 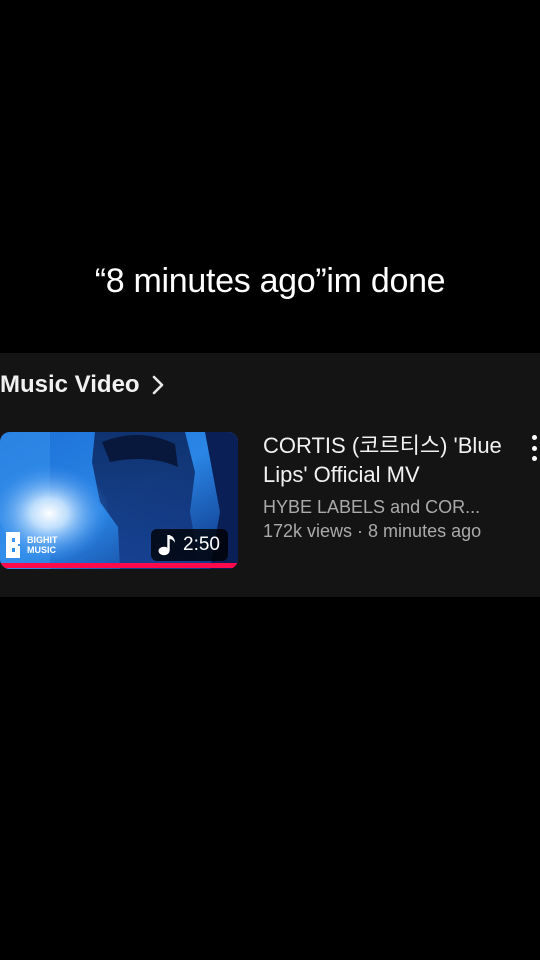 What do you see at coordinates (167, 545) in the screenshot?
I see `music-note-icon` at bounding box center [167, 545].